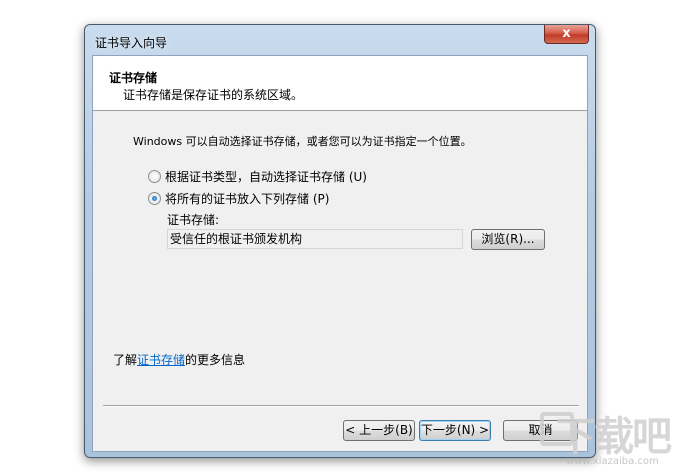 The image size is (680, 476). I want to click on footer-divider, so click(341, 406).